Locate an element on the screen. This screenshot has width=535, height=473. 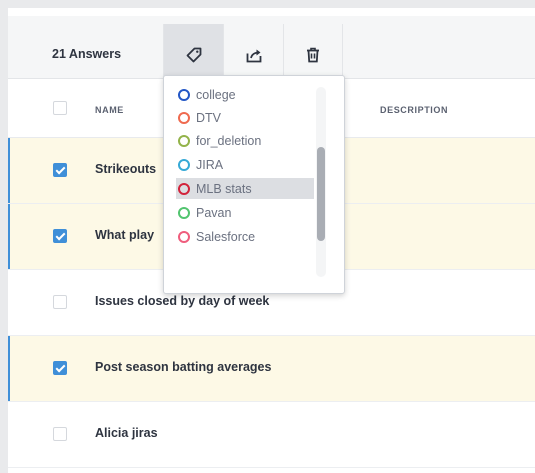
tag-option-jira: JIRA is located at coordinates (245, 164).